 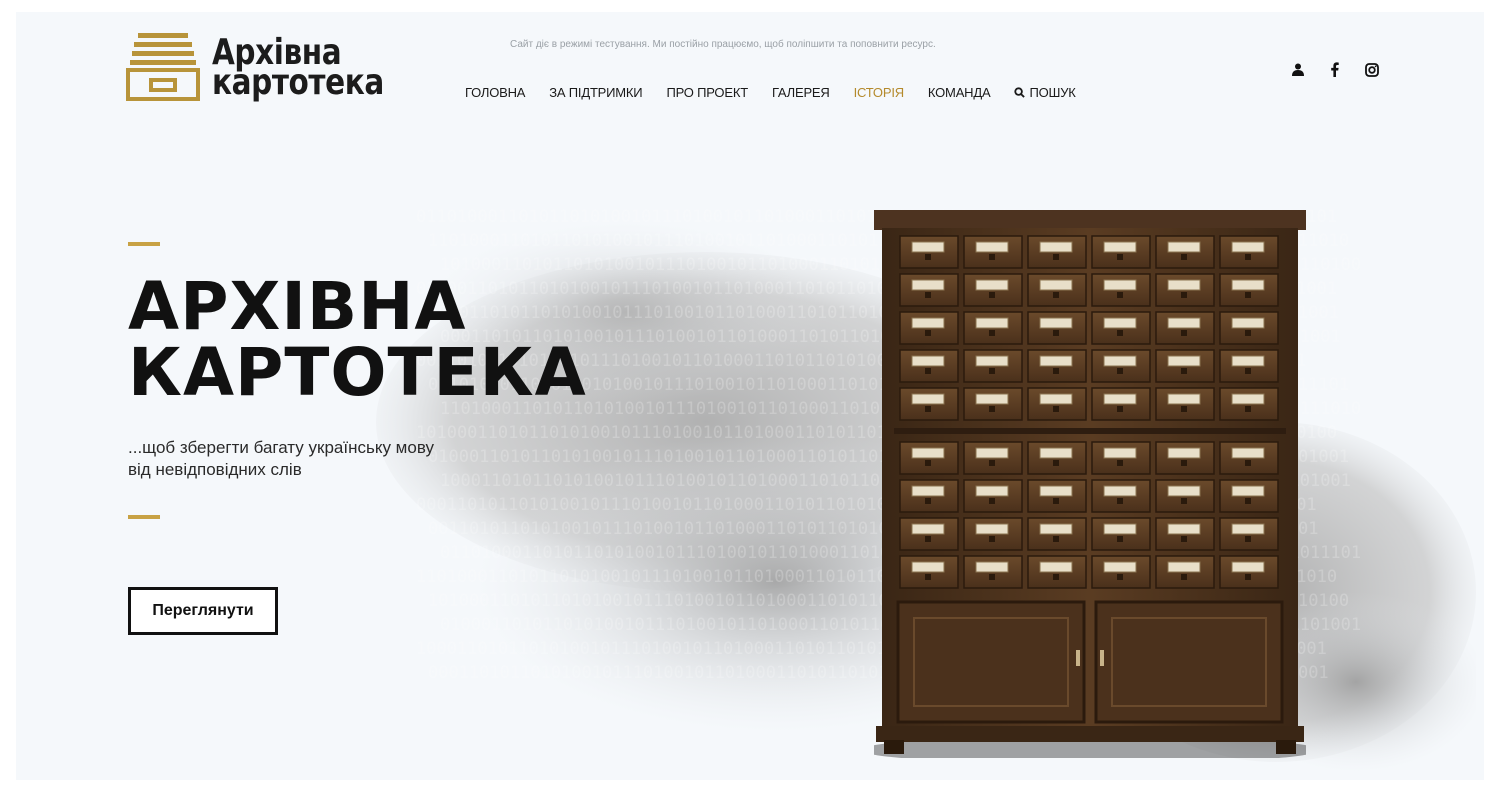 I want to click on site-logo: Архівна картотека, so click(x=254, y=67).